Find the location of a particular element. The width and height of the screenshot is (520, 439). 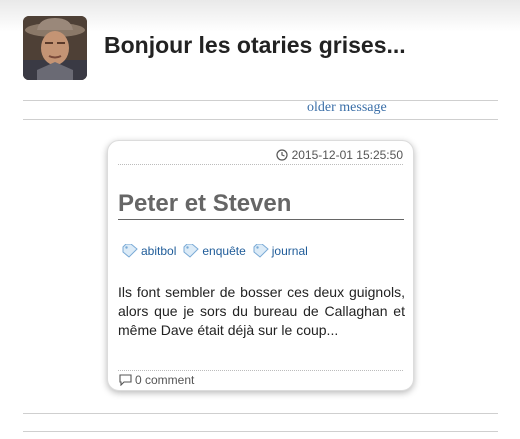

tag-list: abitbol enquête journal is located at coordinates (215, 251).